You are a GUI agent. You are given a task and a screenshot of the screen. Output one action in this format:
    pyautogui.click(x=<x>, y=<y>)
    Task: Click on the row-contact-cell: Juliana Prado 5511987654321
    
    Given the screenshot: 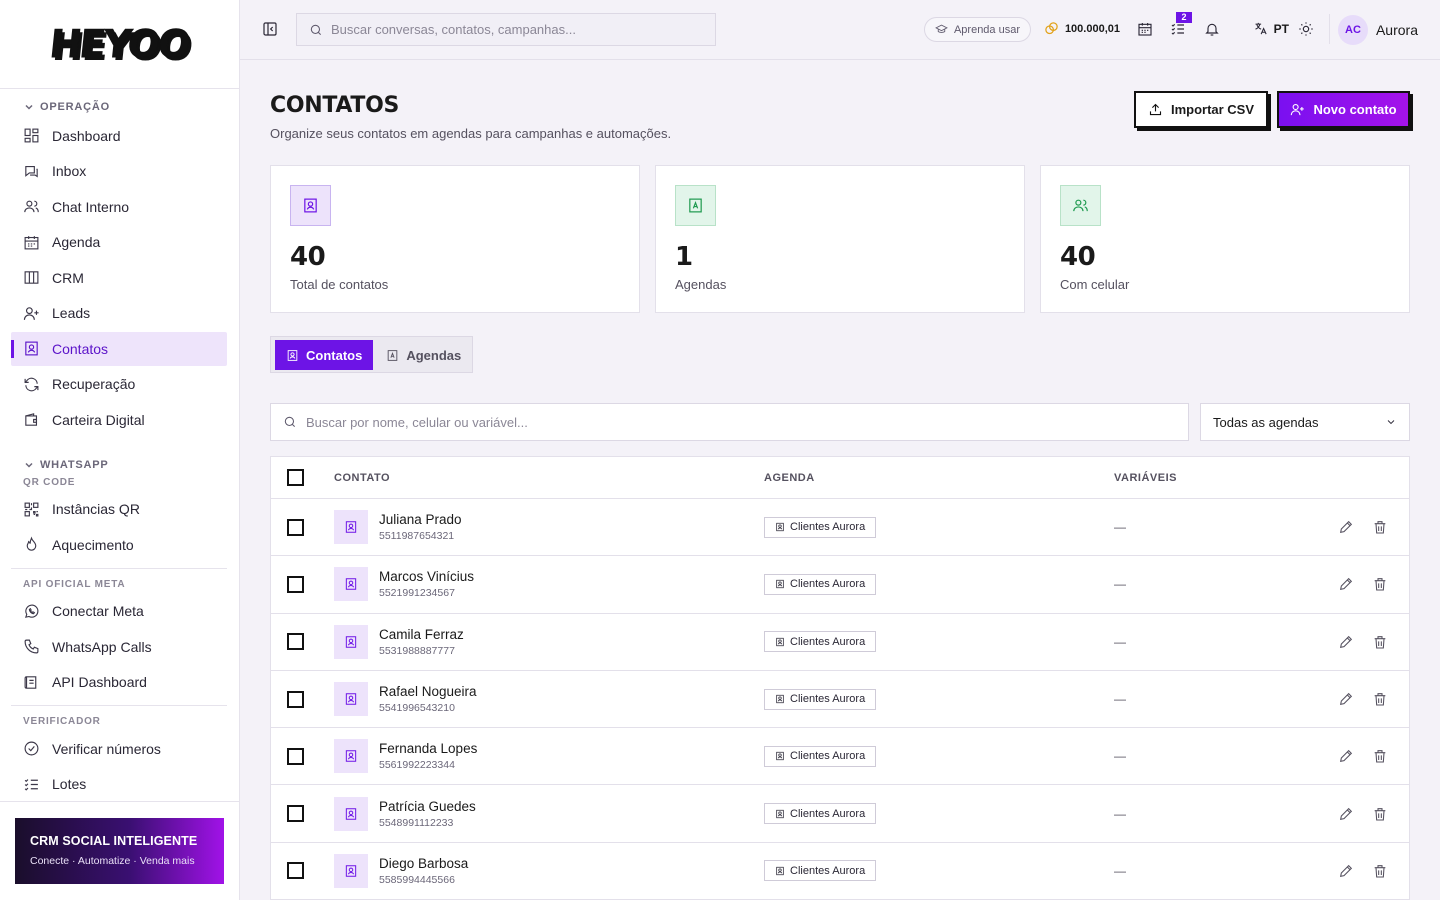 What is the action you would take?
    pyautogui.click(x=398, y=527)
    